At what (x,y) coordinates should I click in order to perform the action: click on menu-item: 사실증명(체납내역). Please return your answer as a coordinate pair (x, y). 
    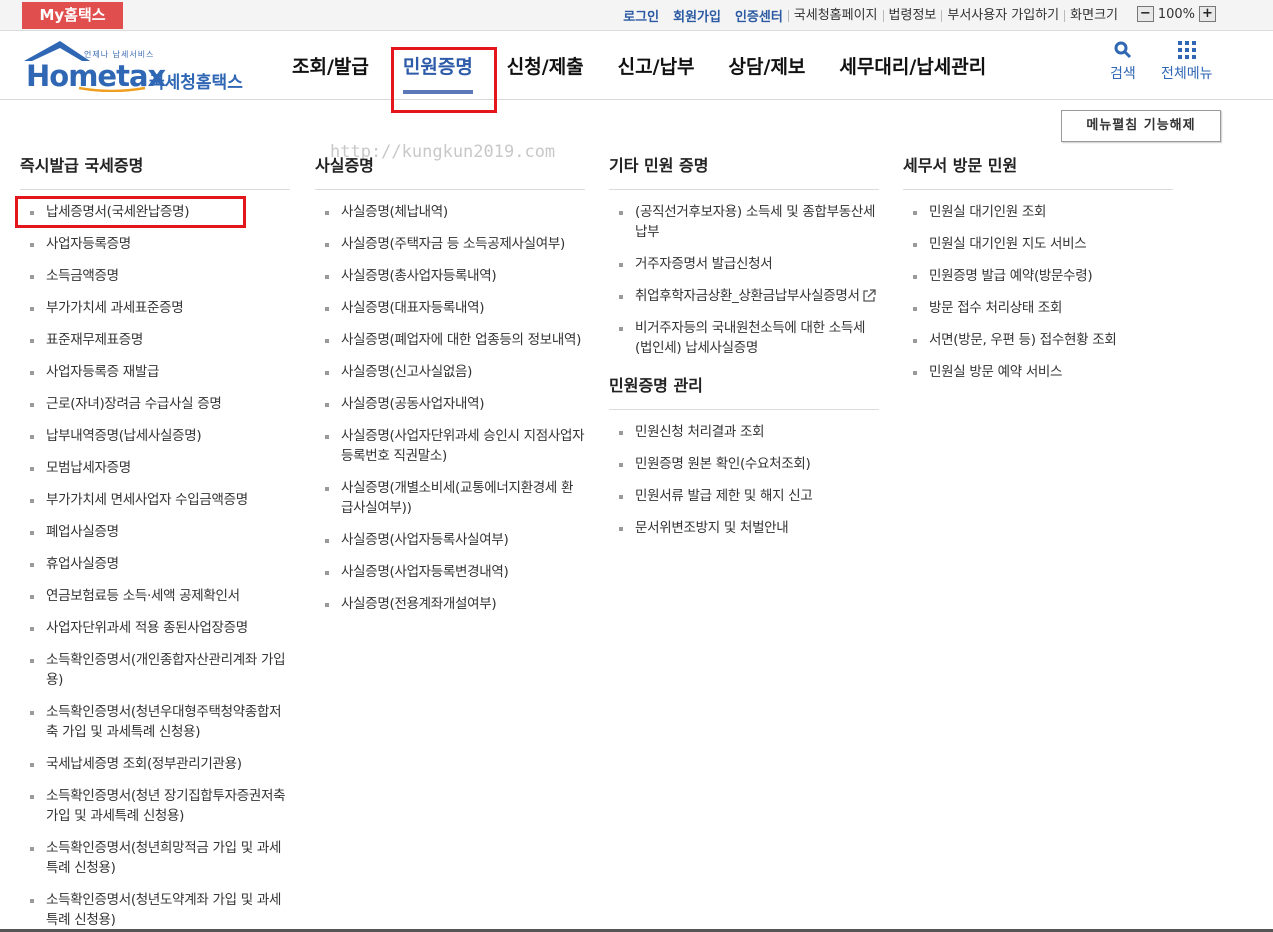
    Looking at the image, I should click on (450, 212).